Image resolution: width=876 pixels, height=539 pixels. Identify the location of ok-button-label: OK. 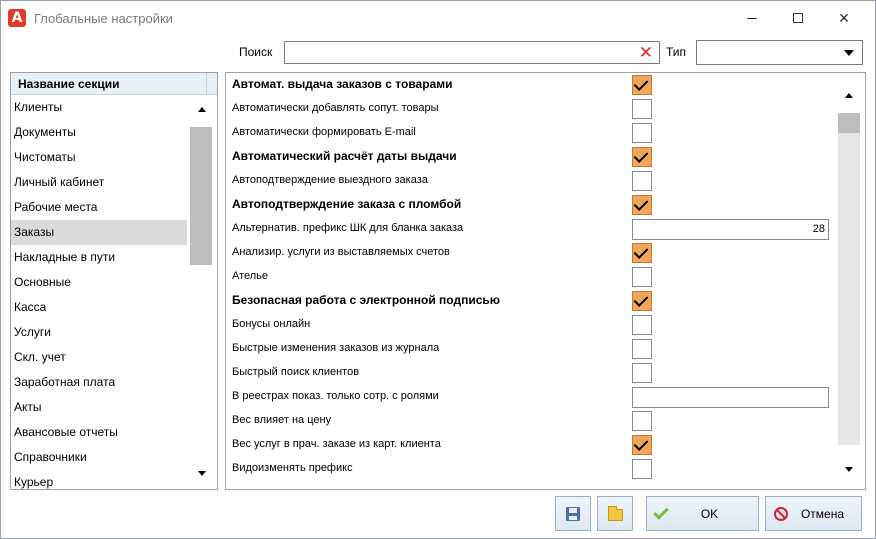
(709, 513).